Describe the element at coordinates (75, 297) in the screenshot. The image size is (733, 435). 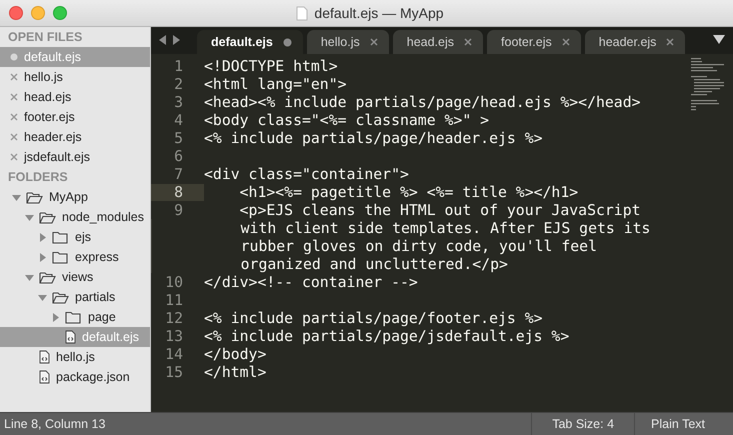
I see `tree-item: partials` at that location.